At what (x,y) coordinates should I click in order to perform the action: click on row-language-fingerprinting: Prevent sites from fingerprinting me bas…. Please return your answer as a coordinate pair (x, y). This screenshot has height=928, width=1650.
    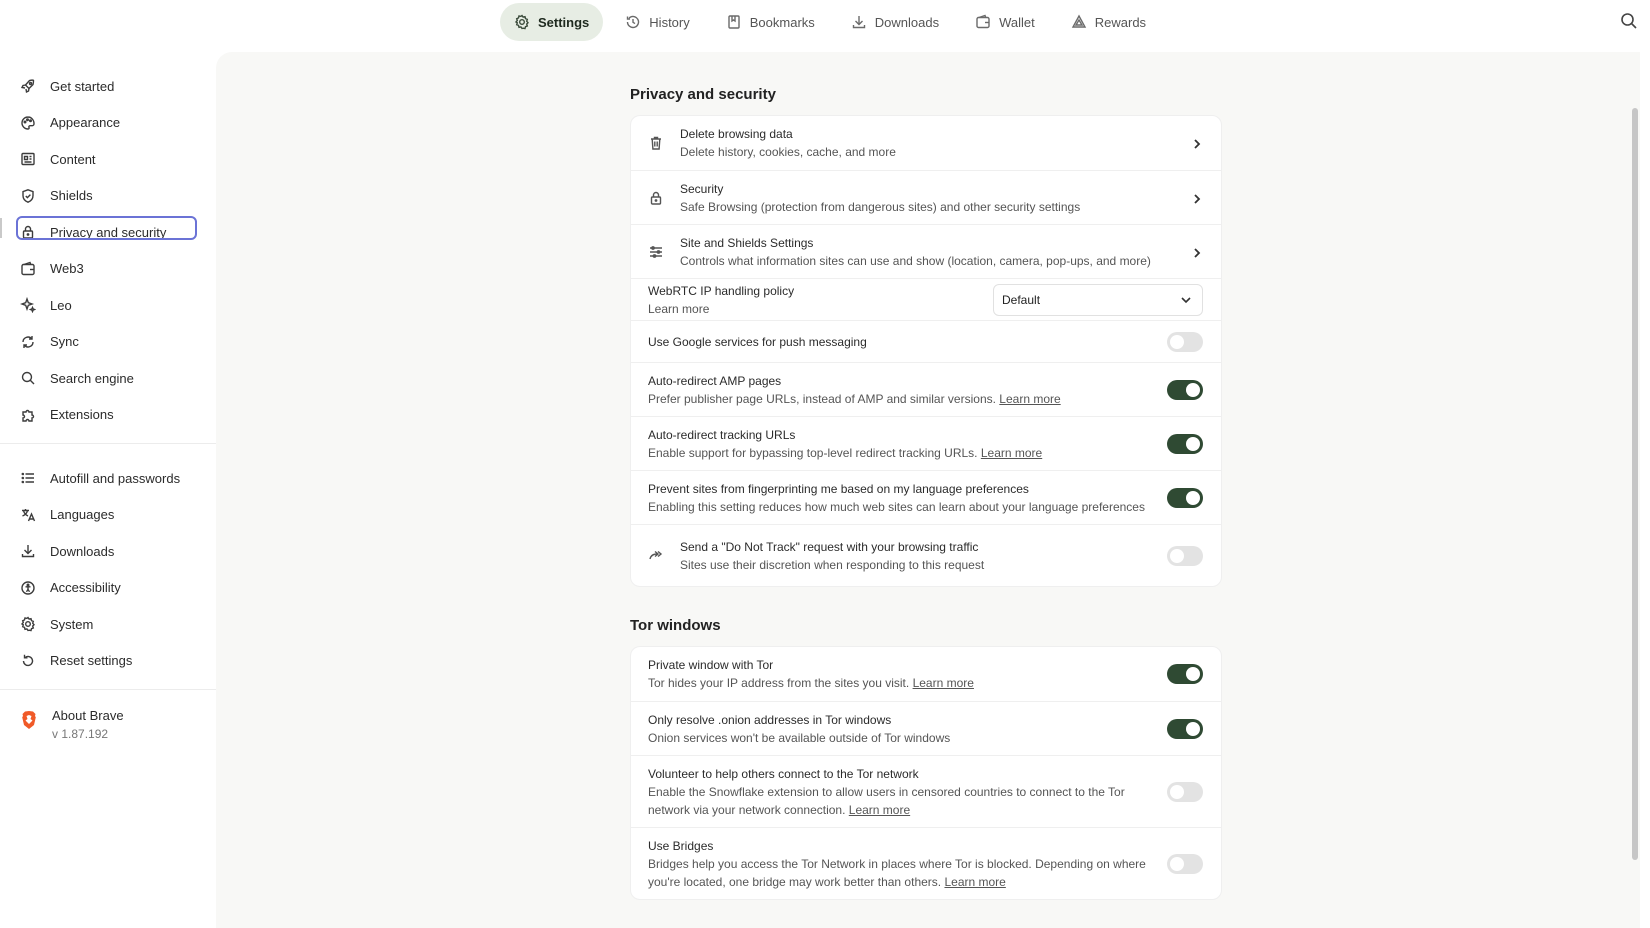
    Looking at the image, I should click on (926, 497).